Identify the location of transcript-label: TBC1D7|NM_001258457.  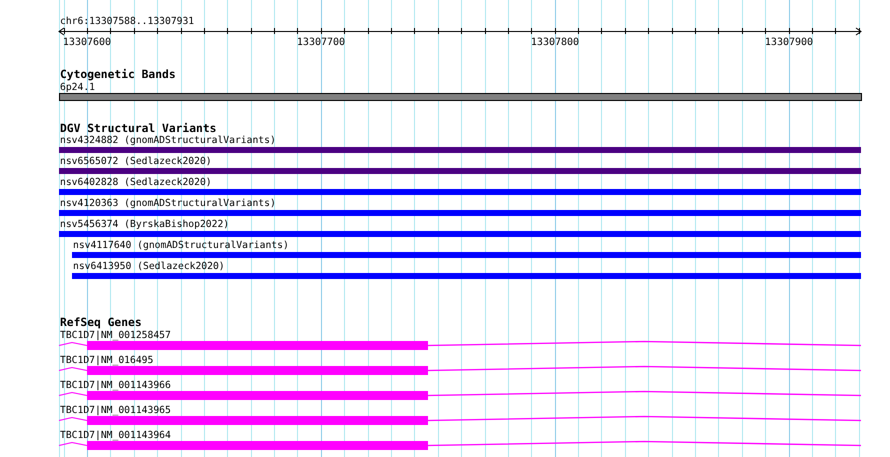
(115, 335).